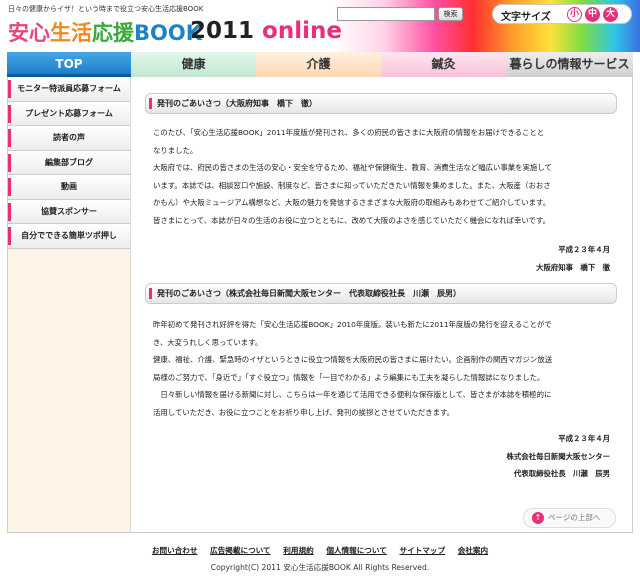 This screenshot has width=640, height=588. Describe the element at coordinates (423, 550) in the screenshot. I see `footer-link-sitemap: サイトマップ` at that location.